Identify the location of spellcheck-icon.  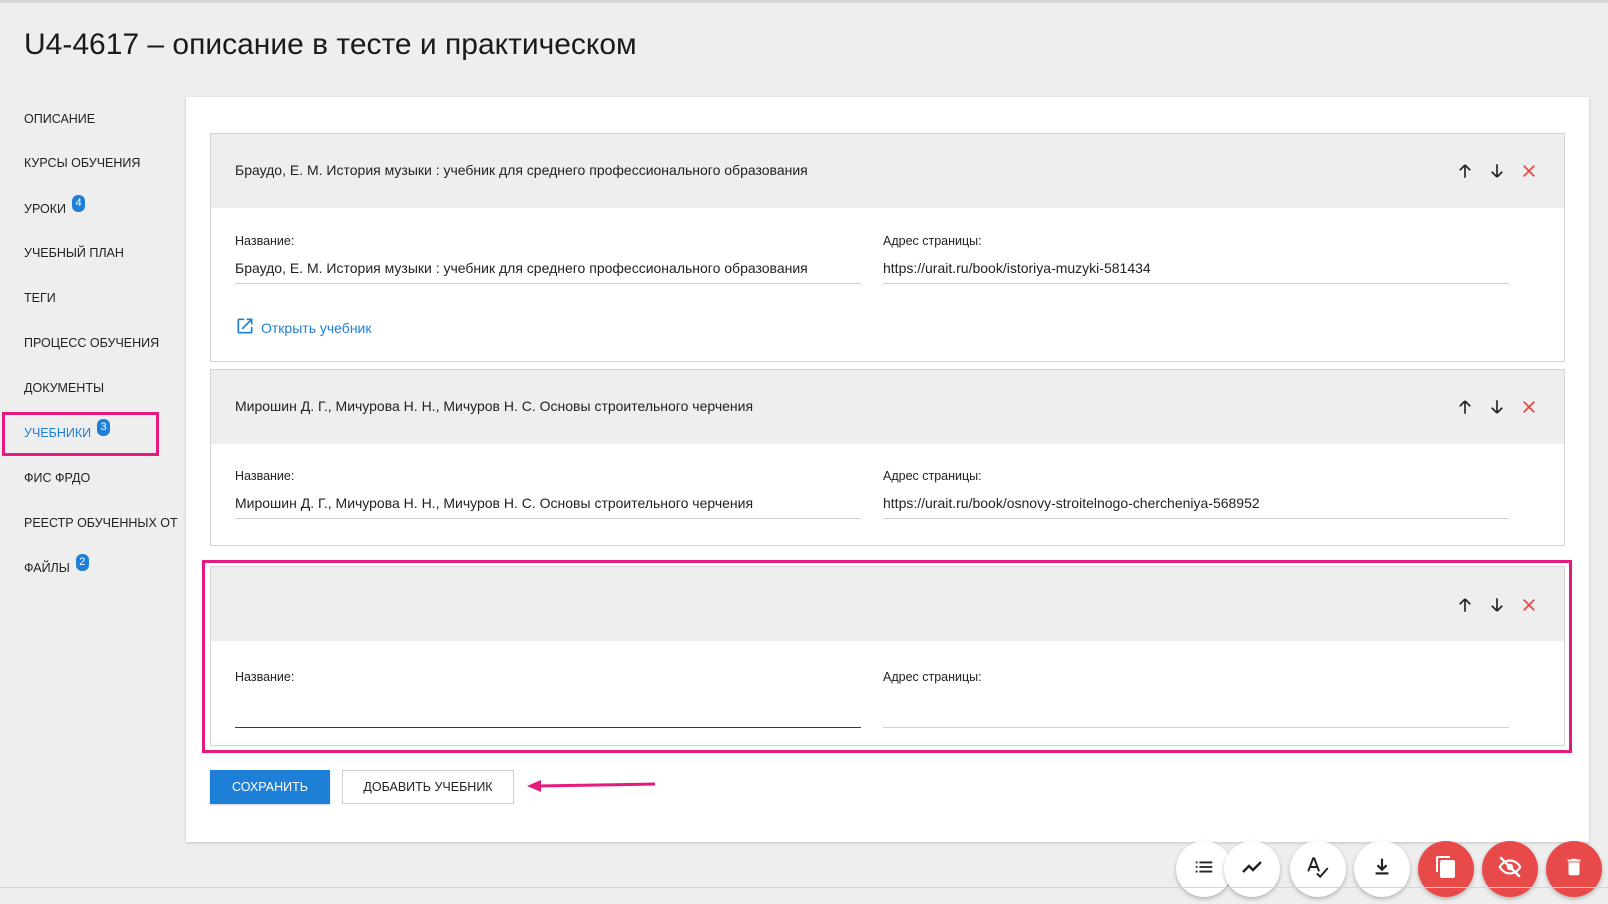
(1318, 869).